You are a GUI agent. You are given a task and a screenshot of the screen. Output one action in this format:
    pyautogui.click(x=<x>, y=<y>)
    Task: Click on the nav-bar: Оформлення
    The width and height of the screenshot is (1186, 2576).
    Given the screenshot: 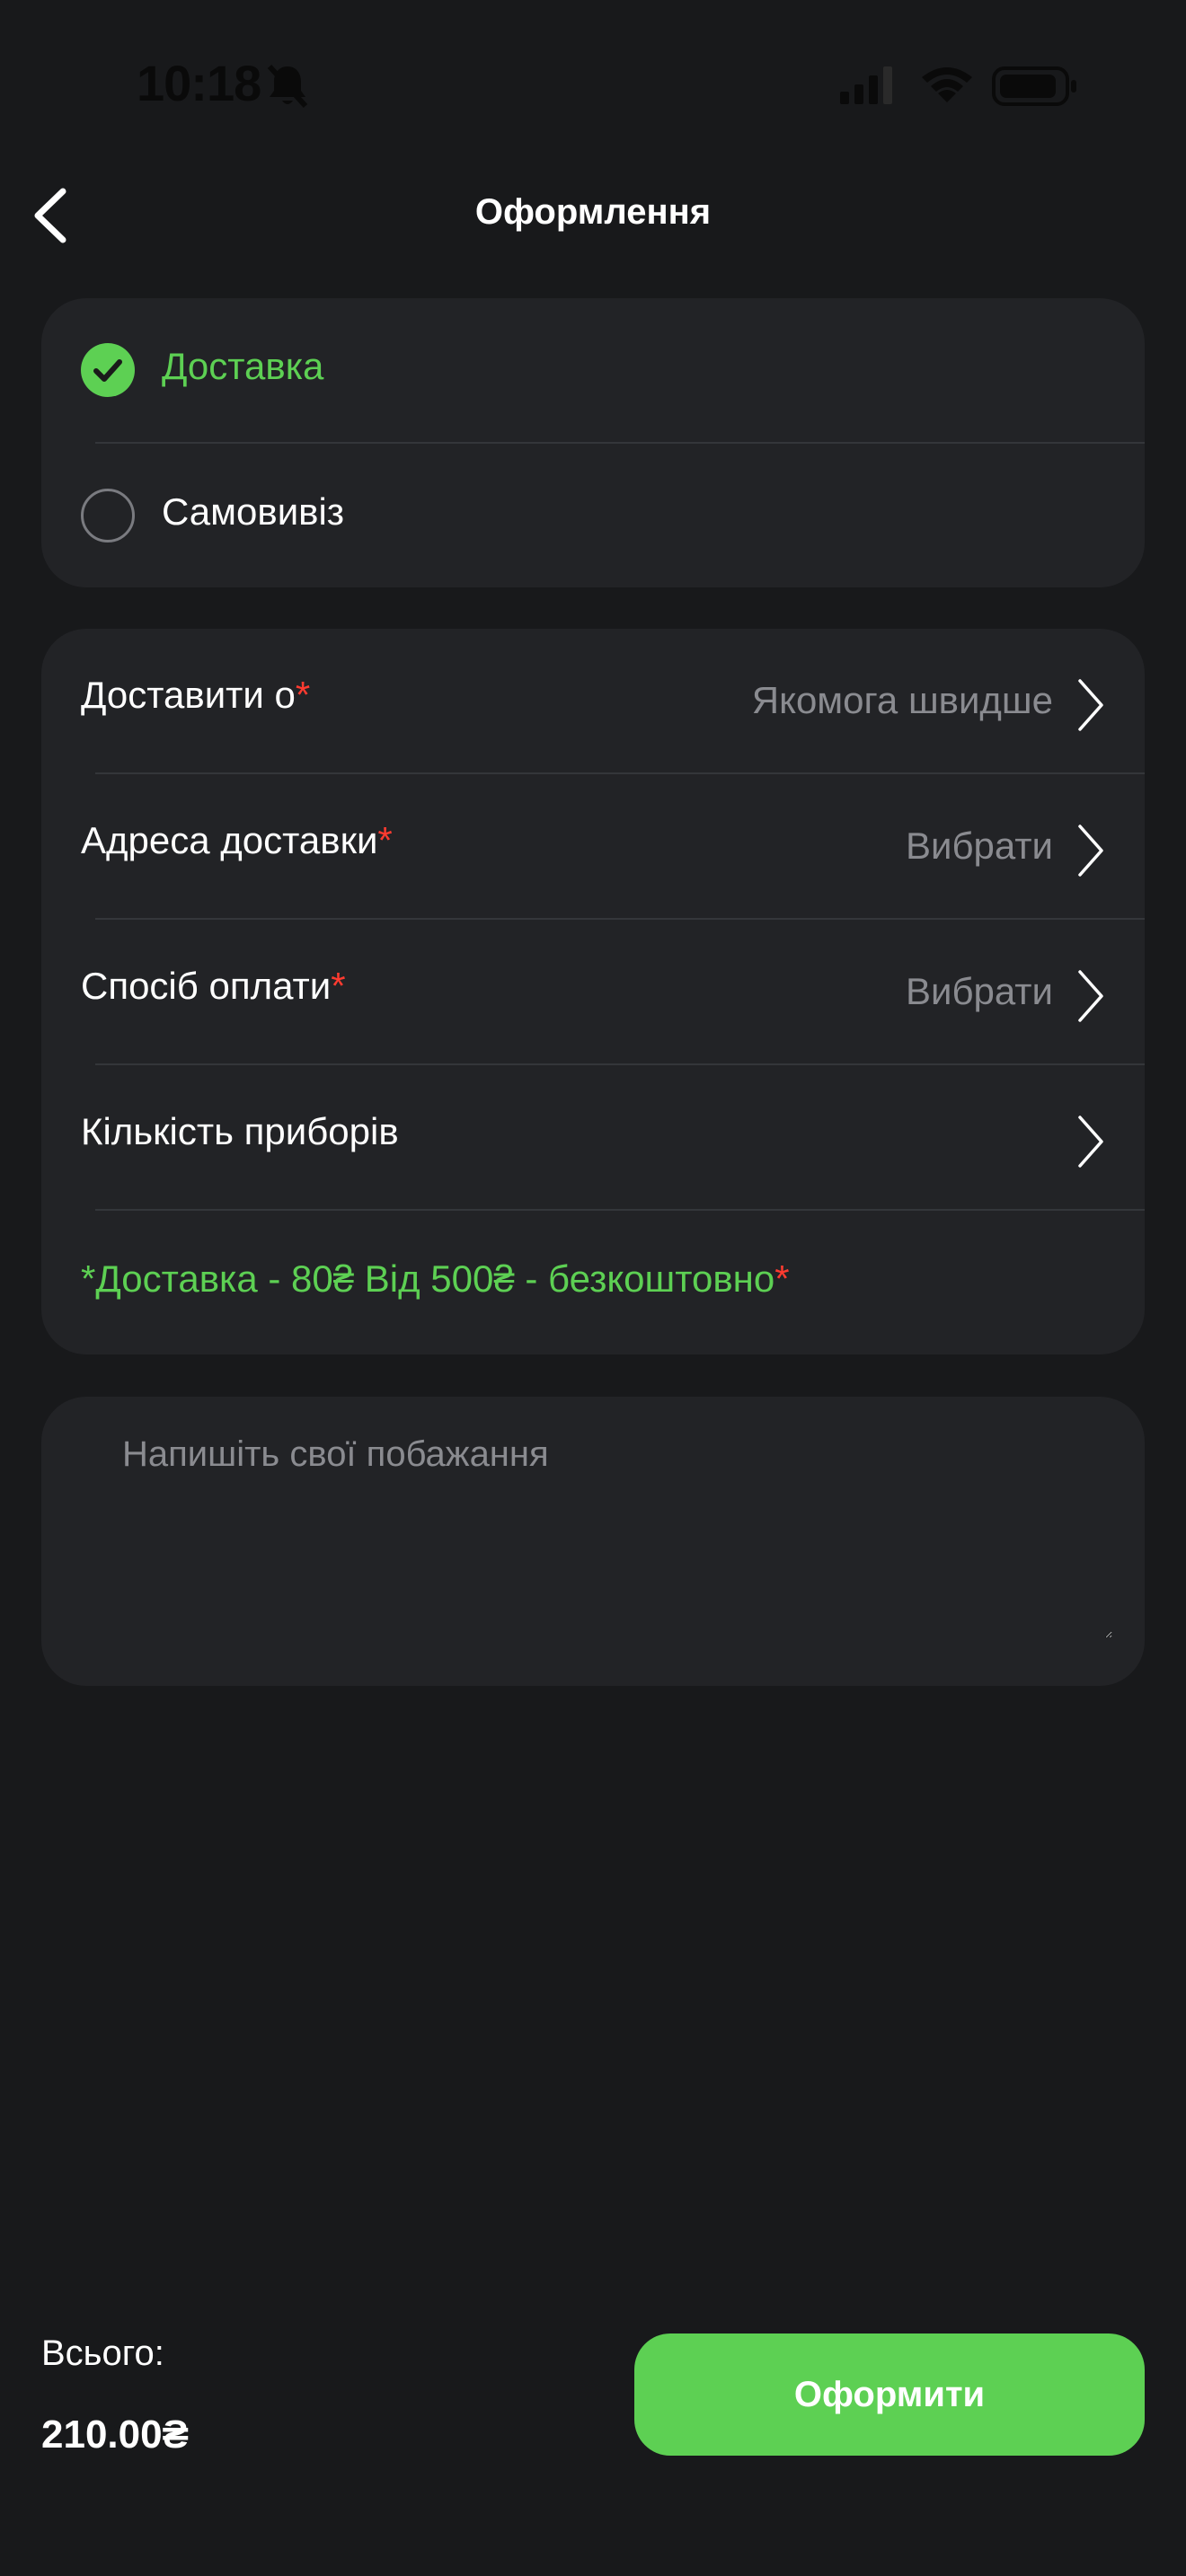 What is the action you would take?
    pyautogui.click(x=593, y=215)
    